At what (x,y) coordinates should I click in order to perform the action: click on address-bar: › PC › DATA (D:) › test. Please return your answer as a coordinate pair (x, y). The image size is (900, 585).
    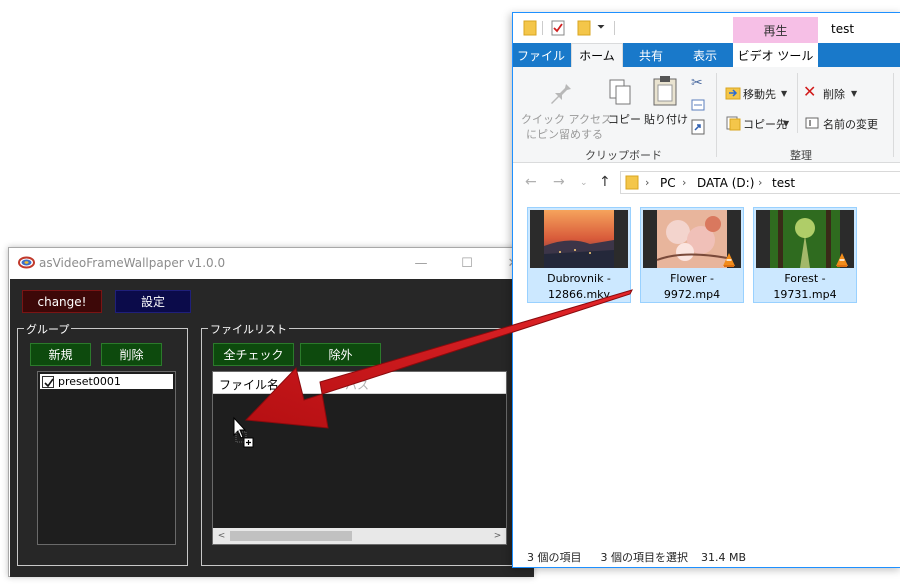
    Looking at the image, I should click on (760, 182).